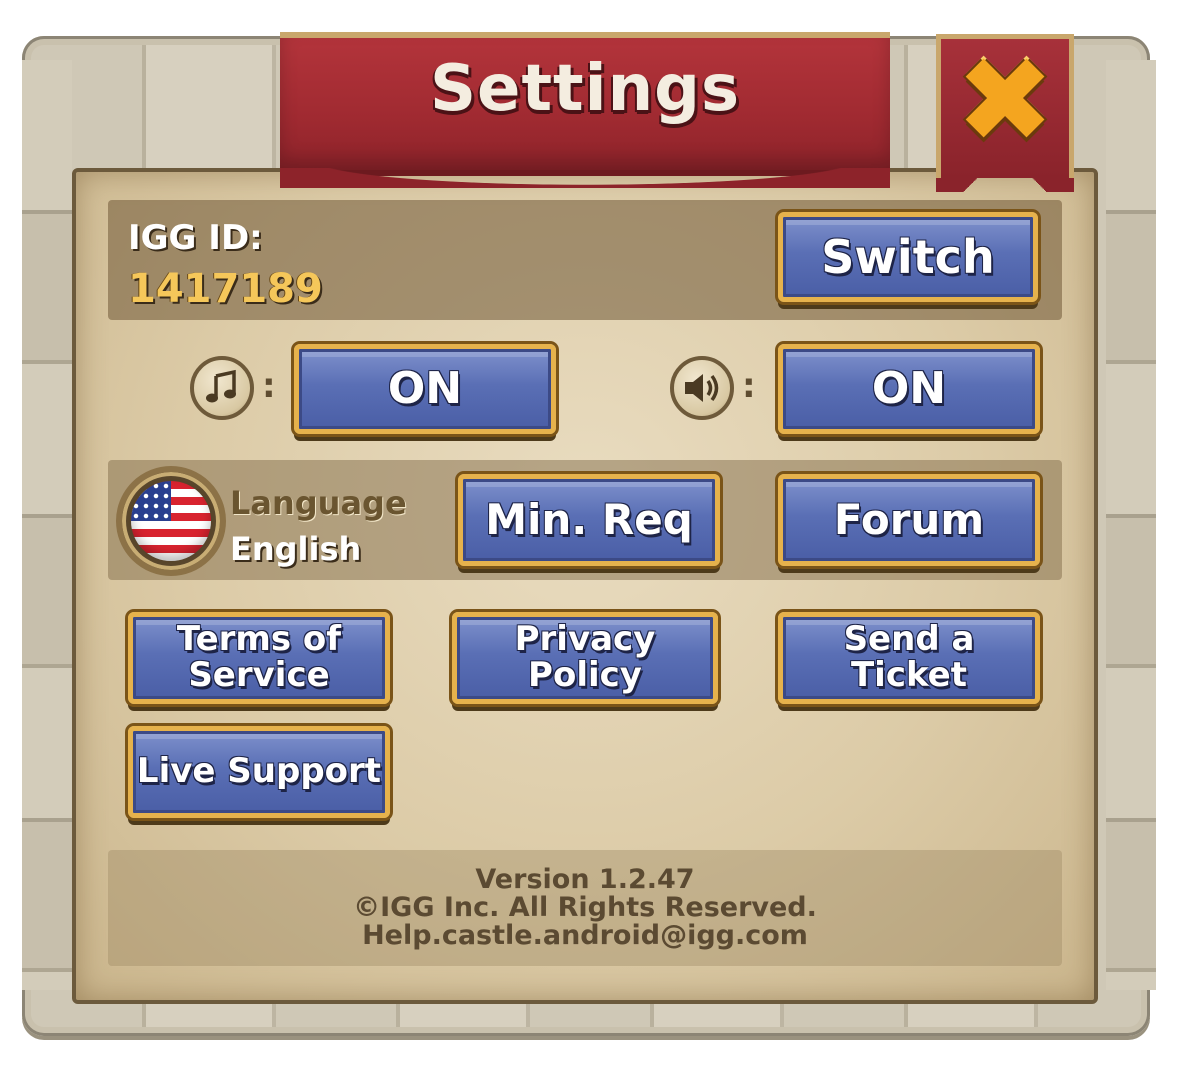  What do you see at coordinates (259, 658) in the screenshot?
I see `terms-of-service-button: Terms of Service` at bounding box center [259, 658].